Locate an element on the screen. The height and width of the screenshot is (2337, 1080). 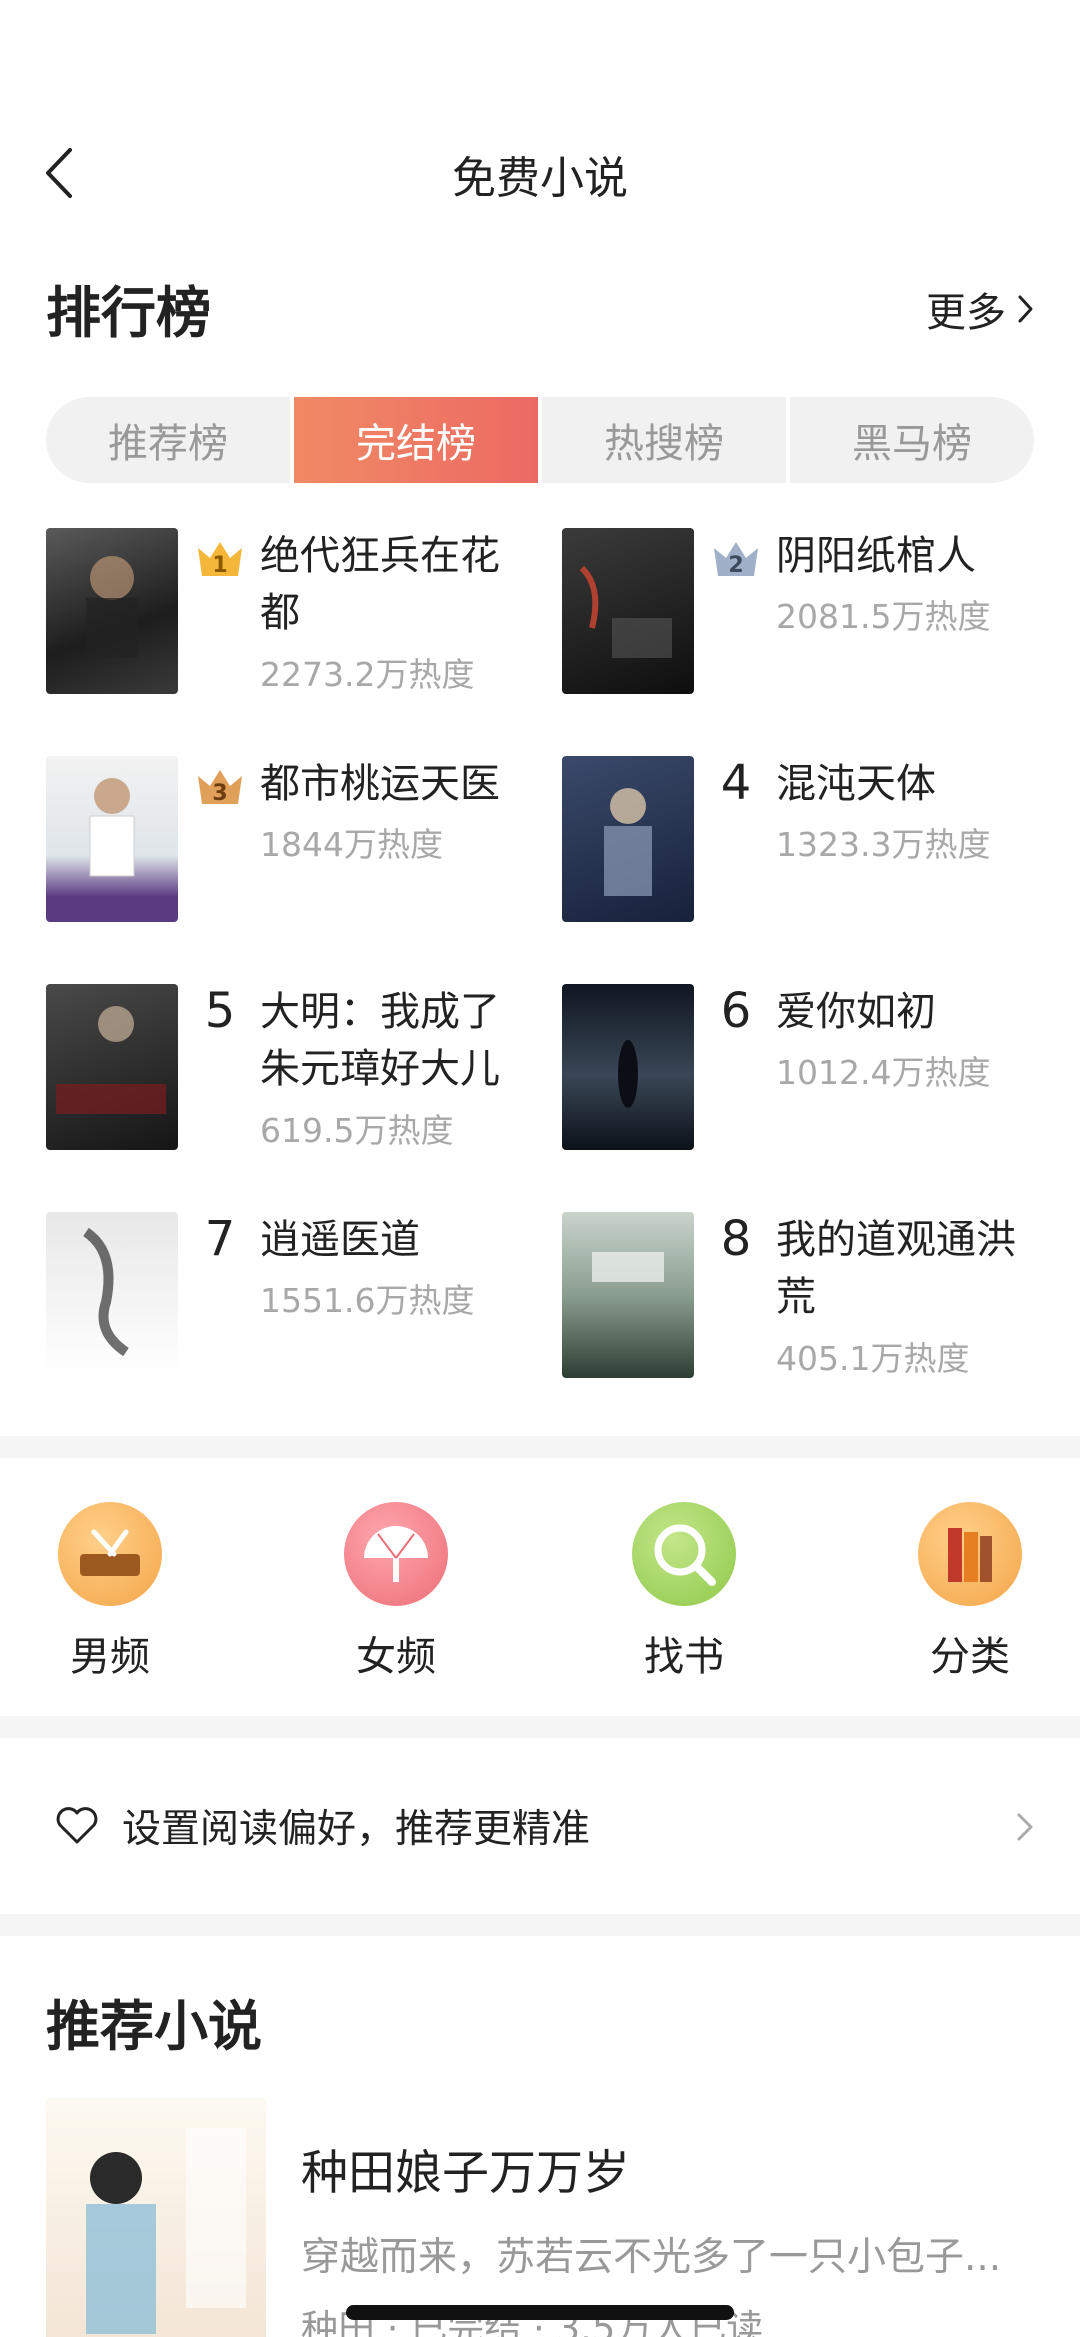
heat-count: 405.1万热度 is located at coordinates (873, 1358).